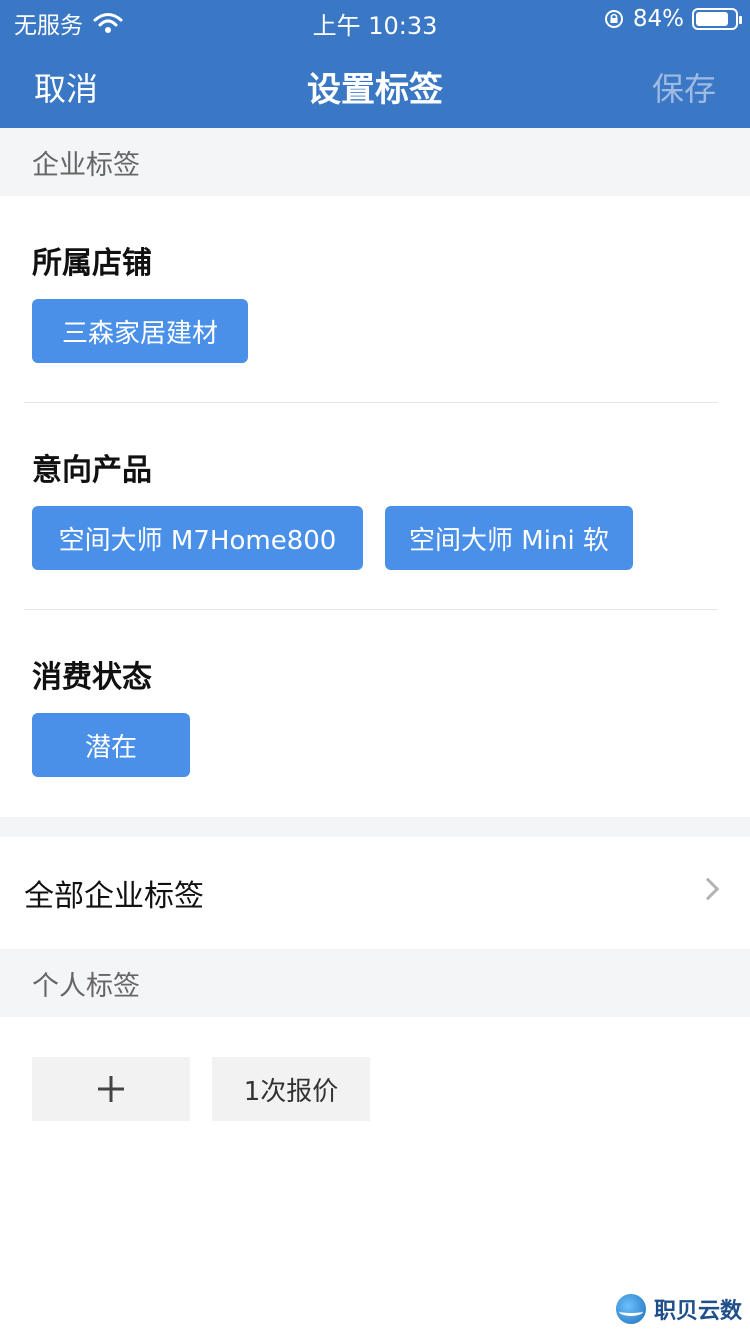 The width and height of the screenshot is (750, 1334). What do you see at coordinates (697, 1311) in the screenshot?
I see `watermark-text: 职贝云数` at bounding box center [697, 1311].